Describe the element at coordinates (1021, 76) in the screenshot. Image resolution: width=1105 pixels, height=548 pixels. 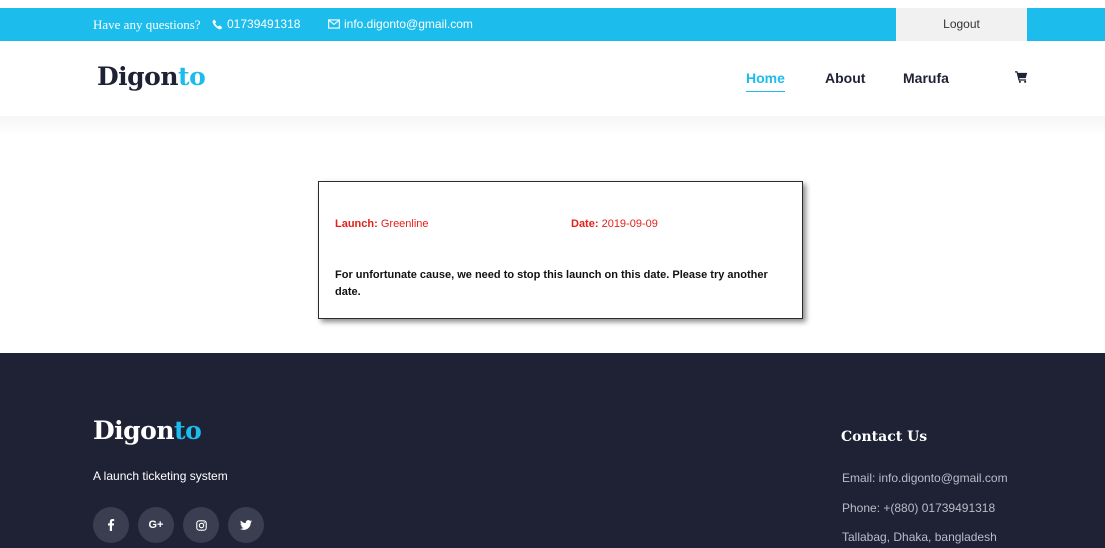
I see `cart-icon` at that location.